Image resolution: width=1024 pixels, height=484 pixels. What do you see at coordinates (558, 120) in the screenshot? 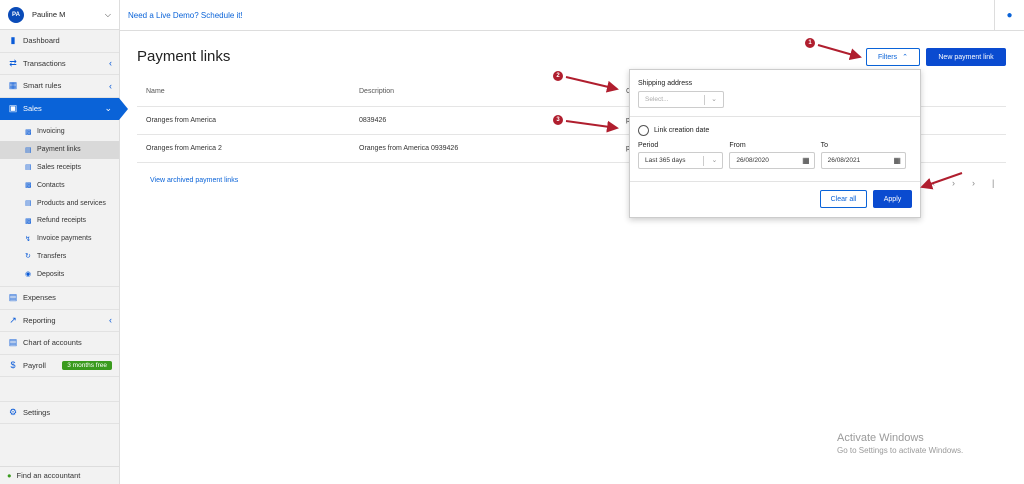
I see `callout-3: 3` at bounding box center [558, 120].